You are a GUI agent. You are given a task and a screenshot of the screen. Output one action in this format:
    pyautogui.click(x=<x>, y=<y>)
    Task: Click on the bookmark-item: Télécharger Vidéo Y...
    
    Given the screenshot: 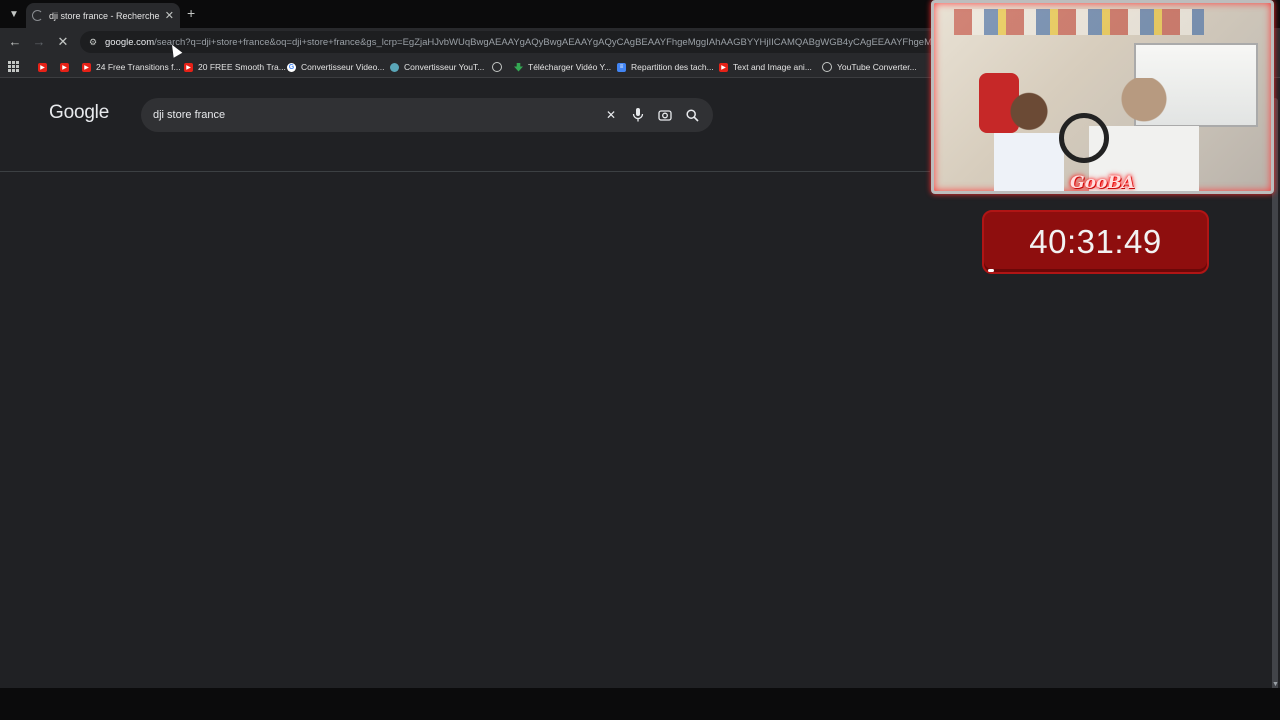 What is the action you would take?
    pyautogui.click(x=562, y=67)
    